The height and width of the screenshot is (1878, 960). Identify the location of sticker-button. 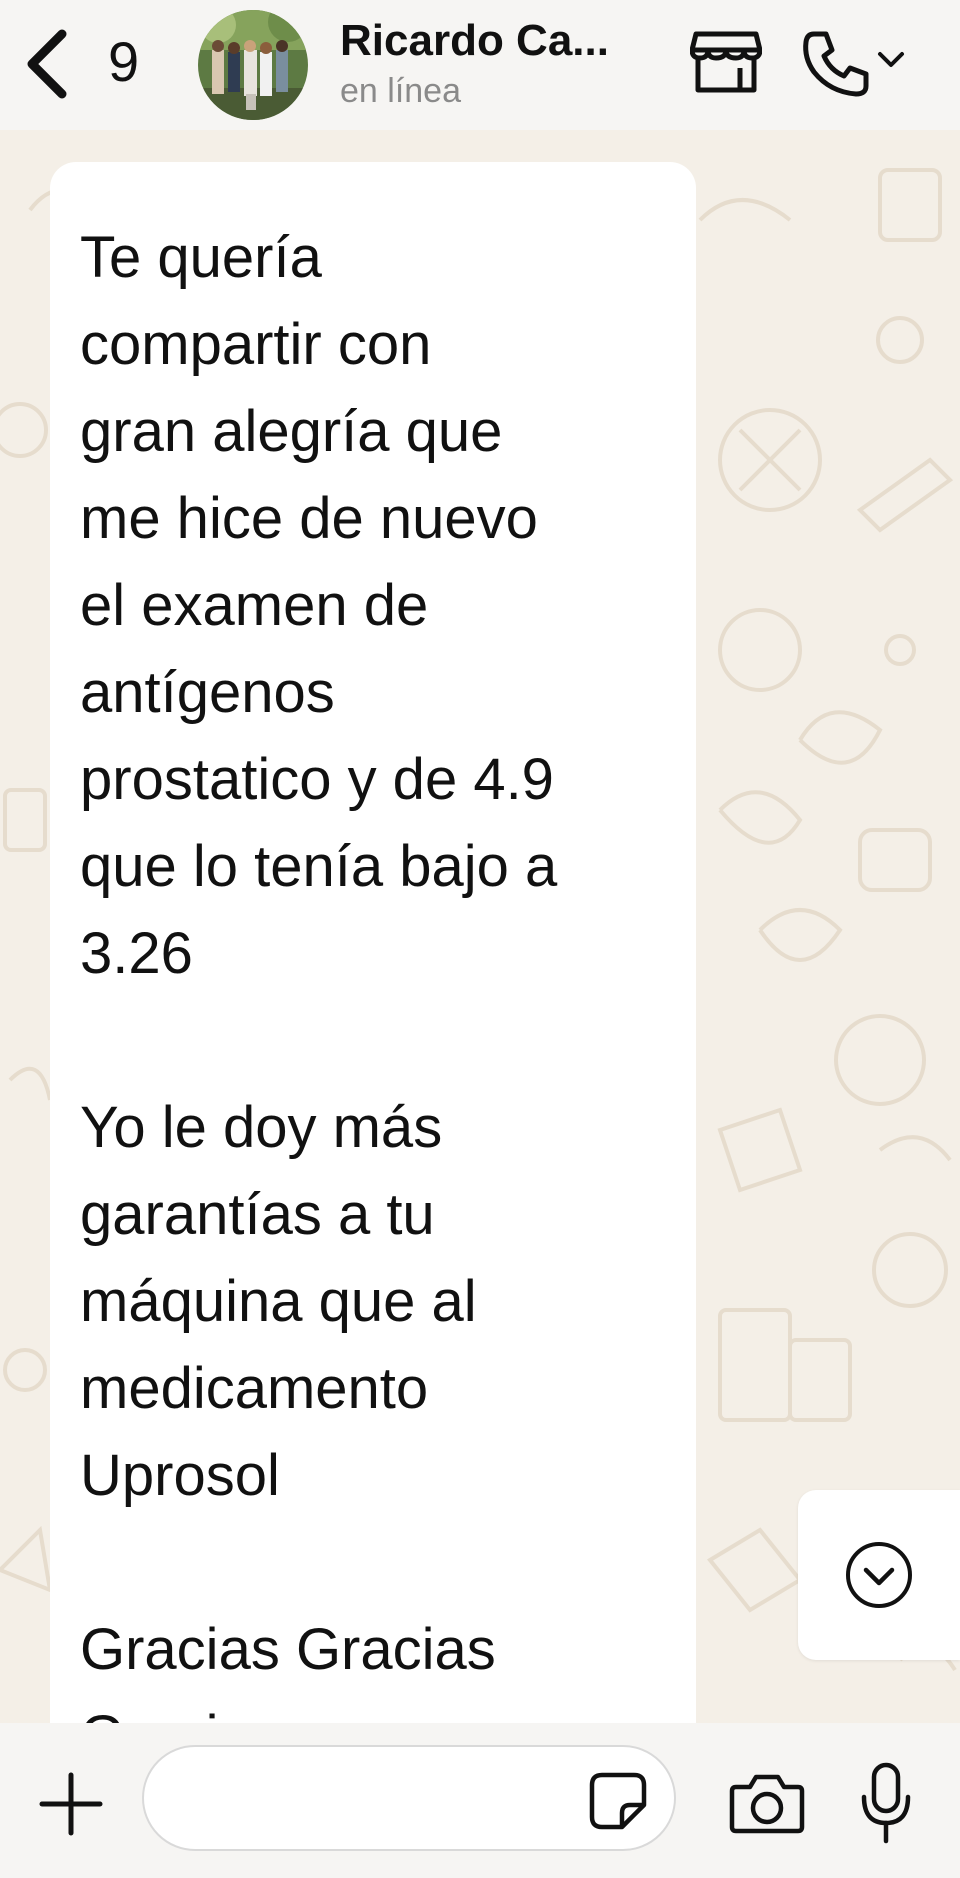
(618, 1801).